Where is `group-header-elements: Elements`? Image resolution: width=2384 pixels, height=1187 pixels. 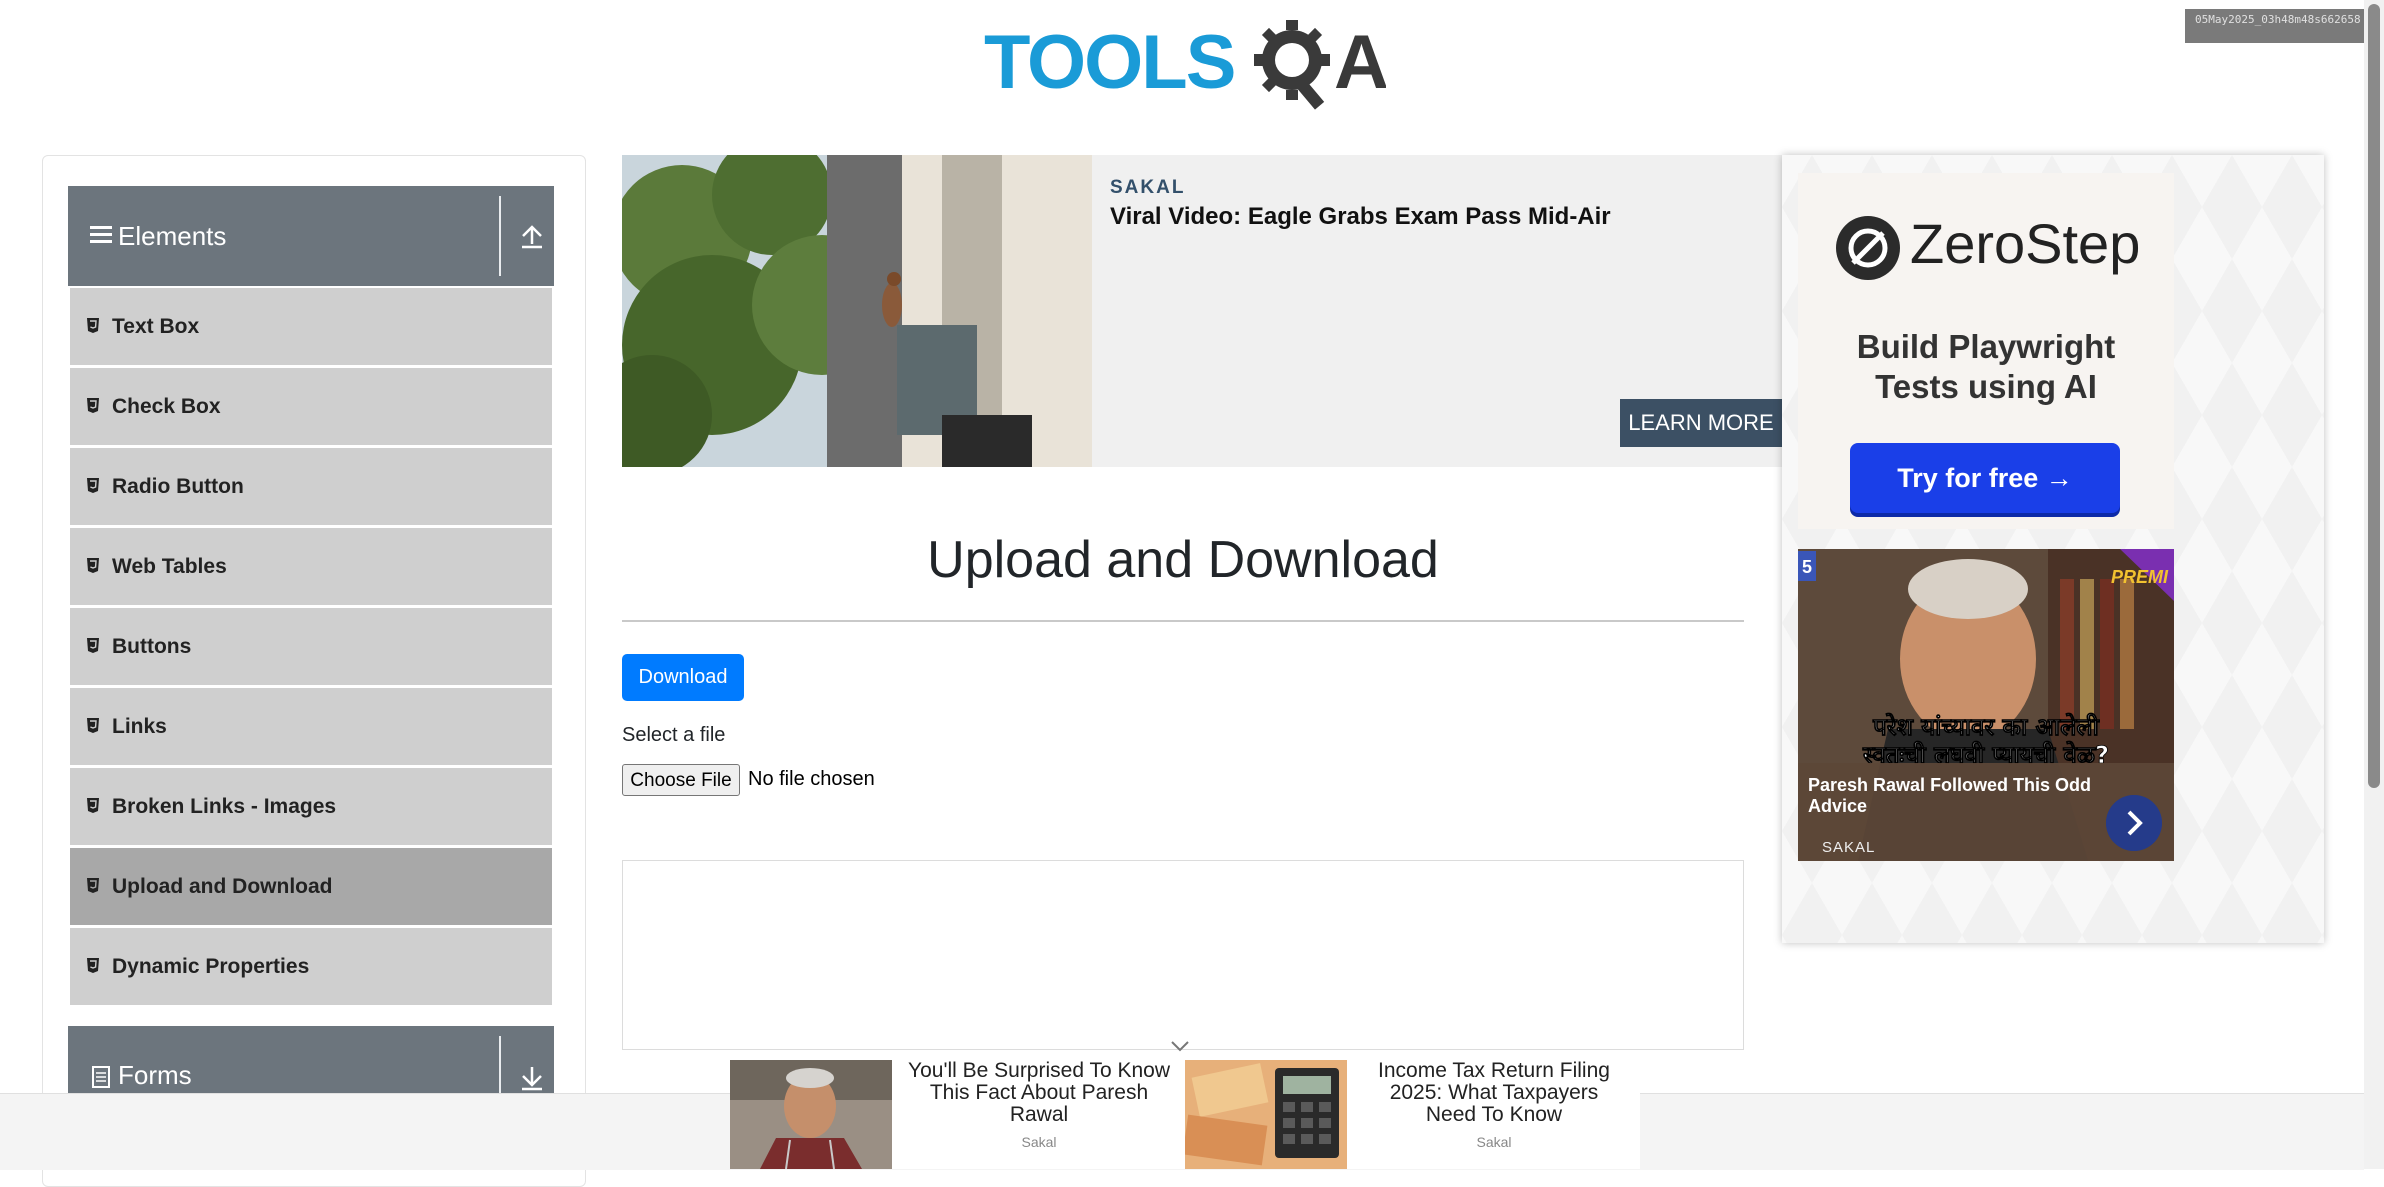 group-header-elements: Elements is located at coordinates (311, 236).